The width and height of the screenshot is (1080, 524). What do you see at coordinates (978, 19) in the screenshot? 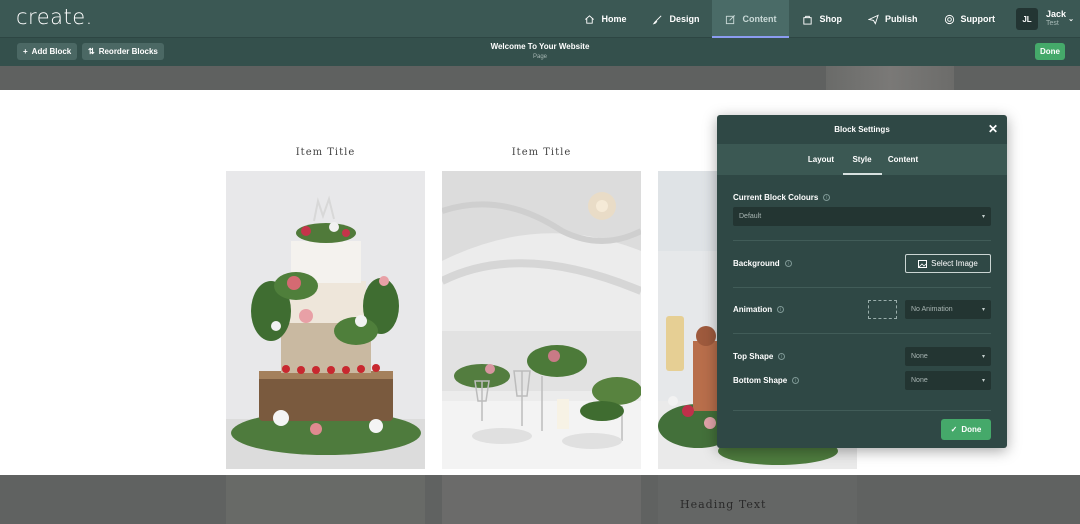
I see `nav-support-label: Support` at bounding box center [978, 19].